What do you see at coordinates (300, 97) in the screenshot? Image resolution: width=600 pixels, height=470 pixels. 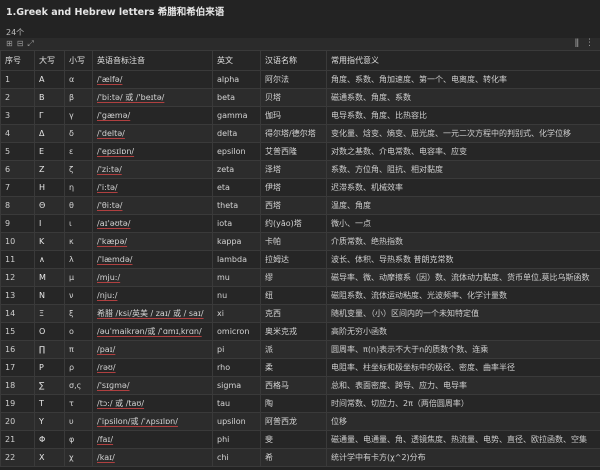 I see `table-row: 2 Bβ/'bi:tə/ 或 /'beɪtə/beta 贝塔 磁通系数、角度、系数` at bounding box center [300, 97].